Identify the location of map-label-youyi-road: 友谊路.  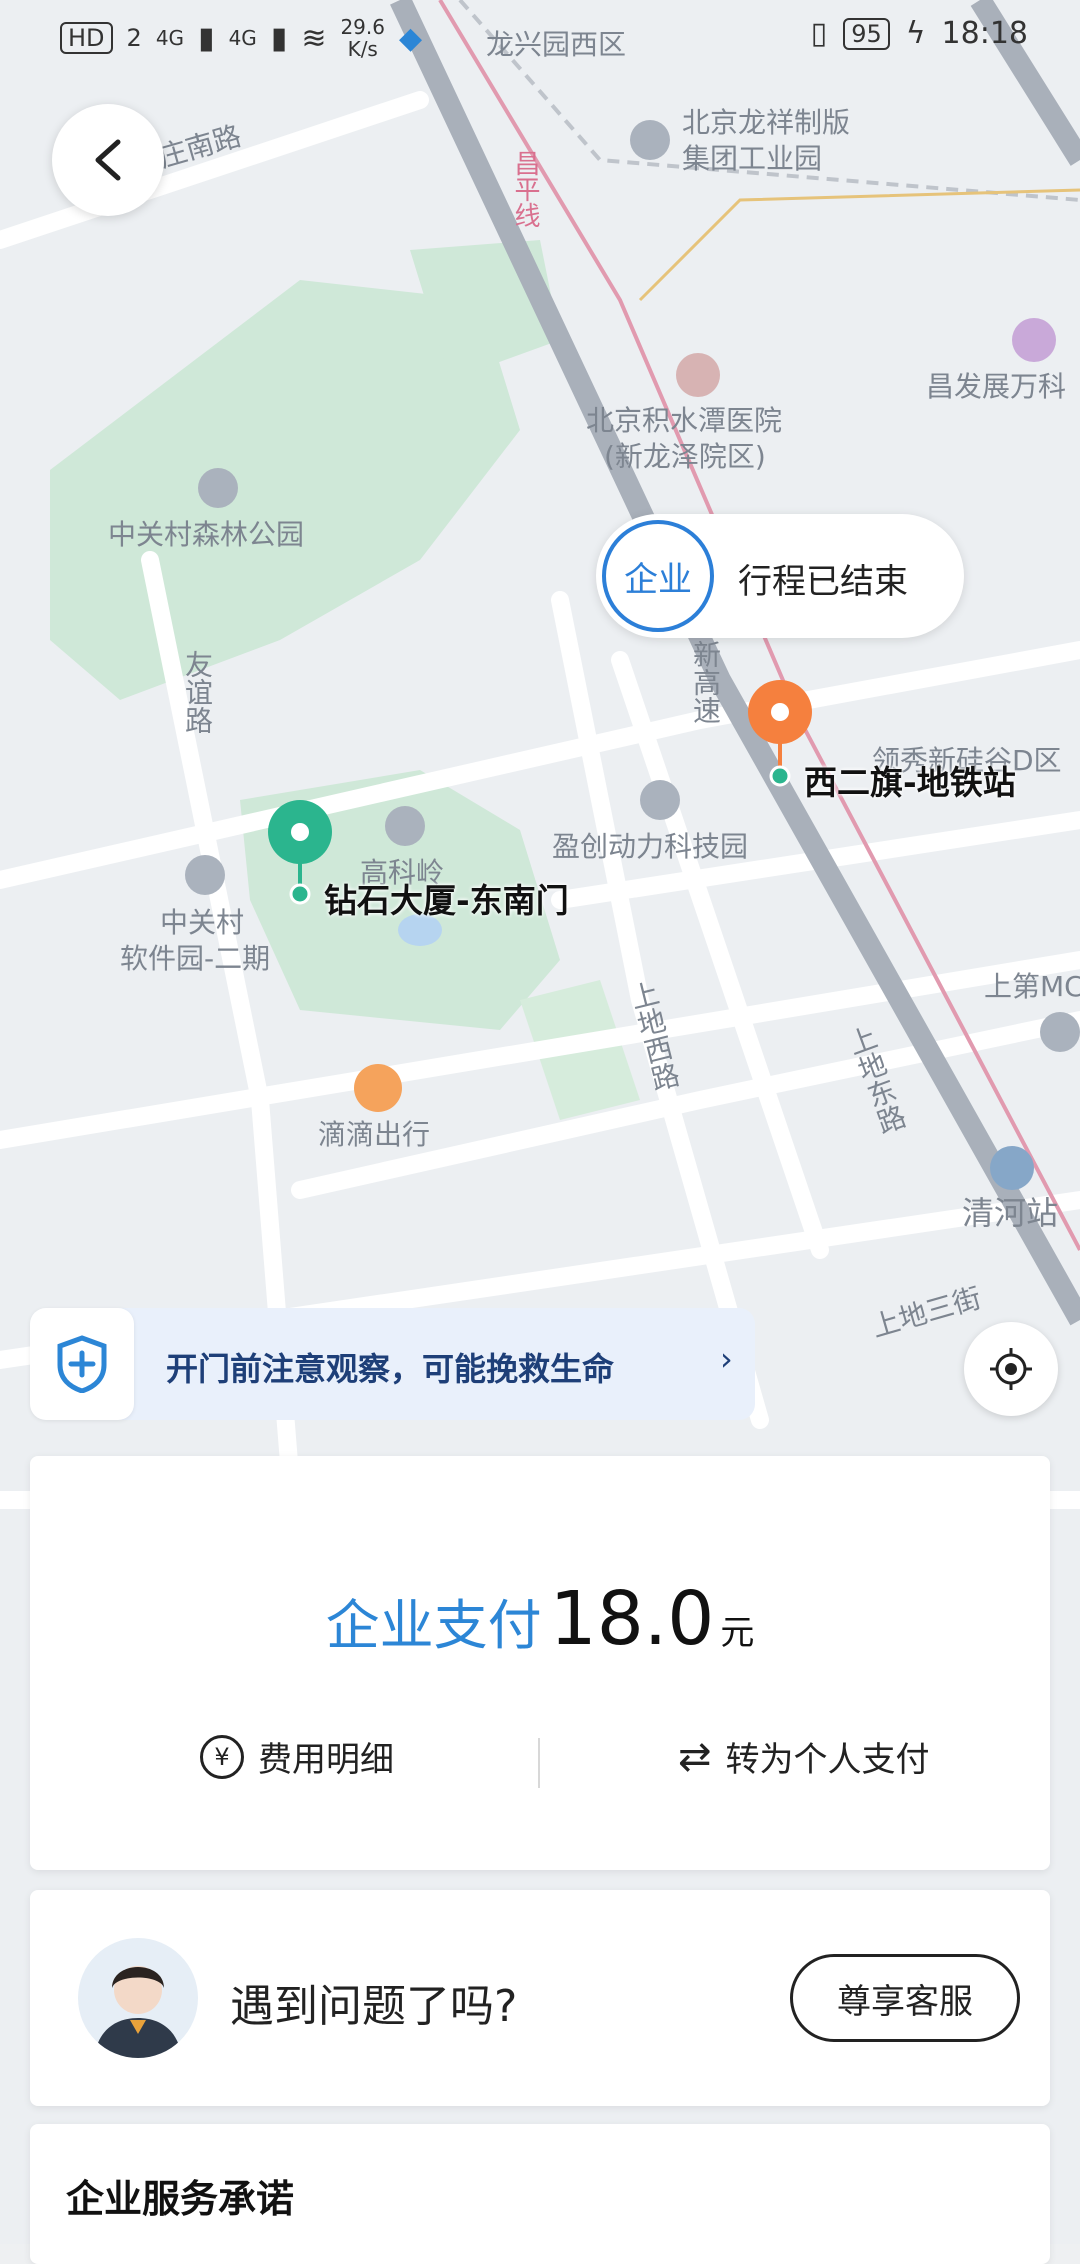
(197, 692).